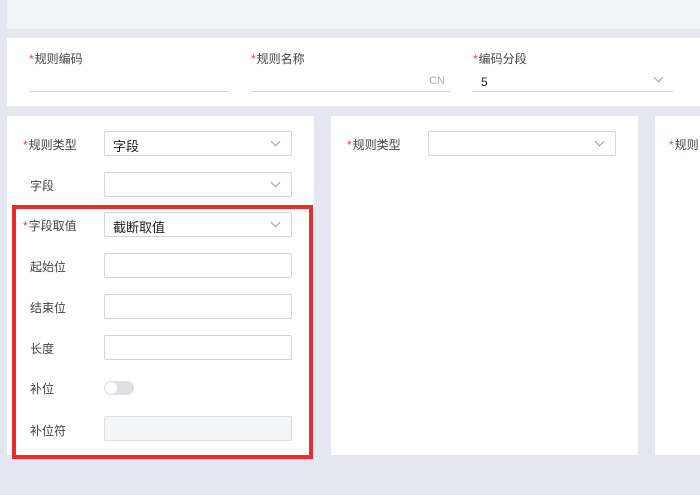 This screenshot has height=495, width=700. What do you see at coordinates (48, 308) in the screenshot?
I see `end-pos-label: 结束位` at bounding box center [48, 308].